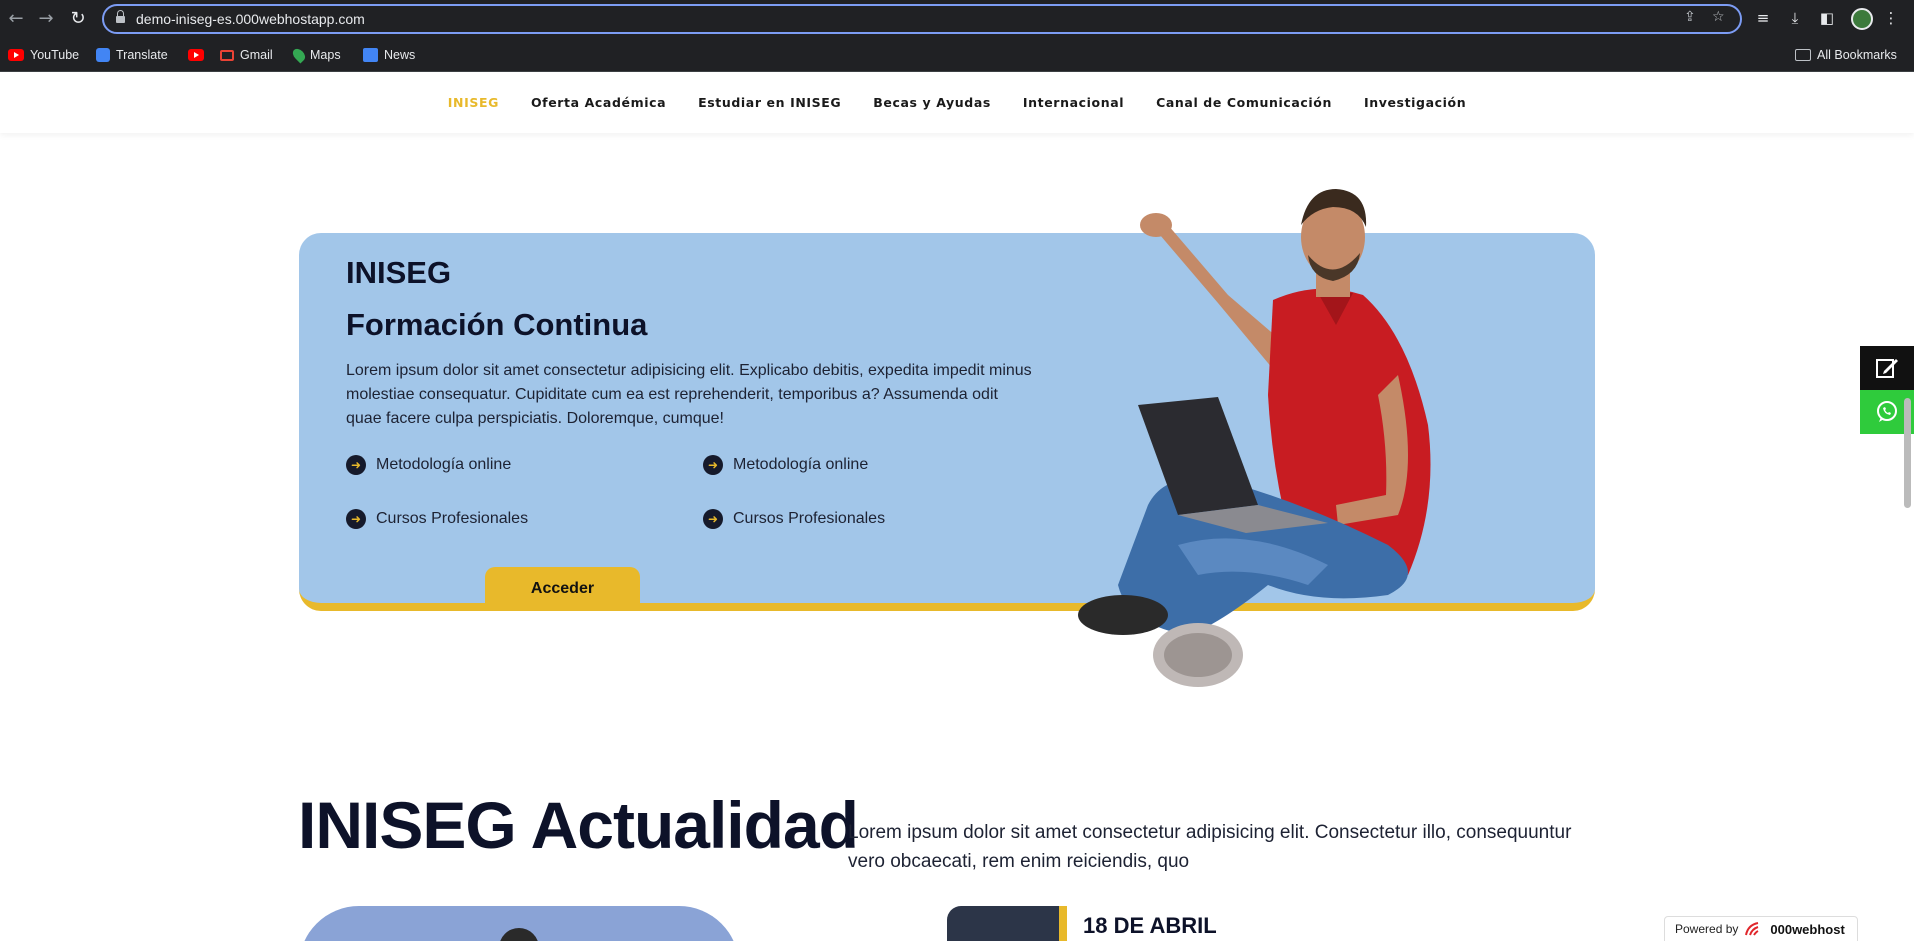 This screenshot has width=1914, height=941. Describe the element at coordinates (1887, 411) in the screenshot. I see `whatsapp-icon` at that location.